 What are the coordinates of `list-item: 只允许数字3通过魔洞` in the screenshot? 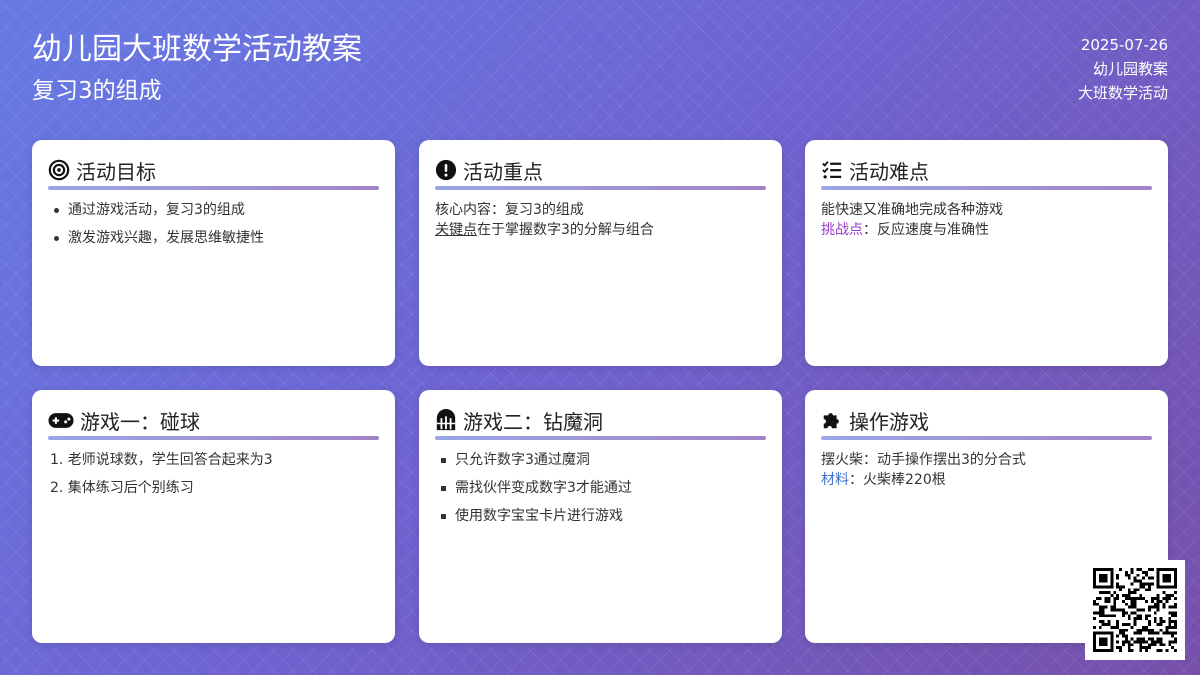 It's located at (602, 460).